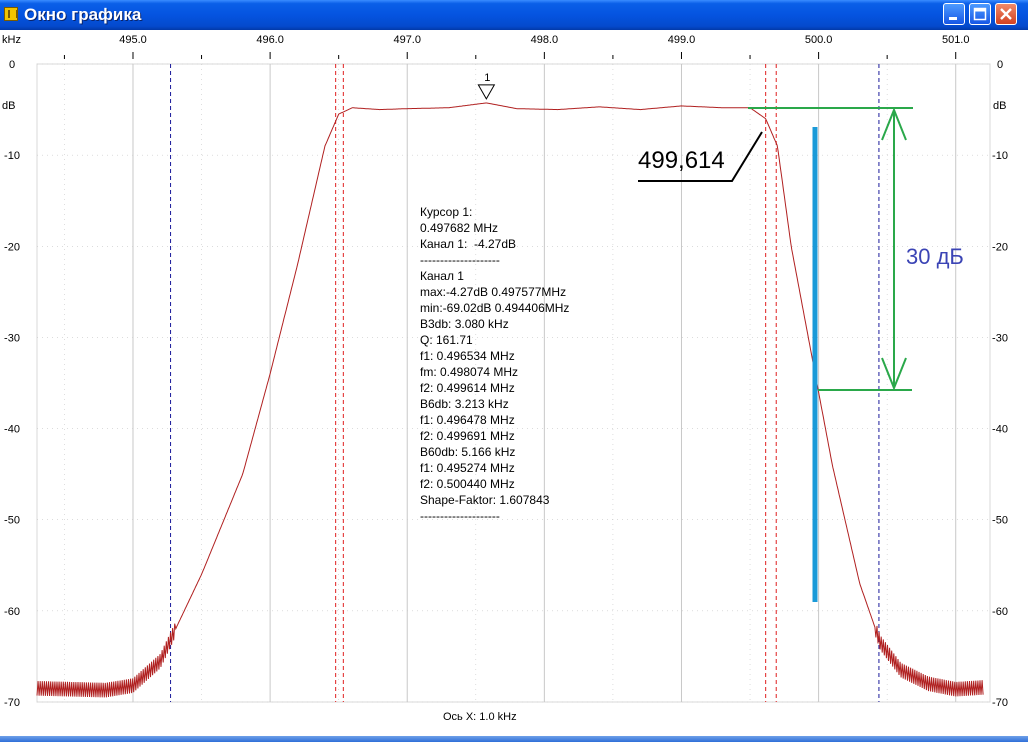  Describe the element at coordinates (514, 15) in the screenshot. I see `title-bar: Окно графика` at that location.